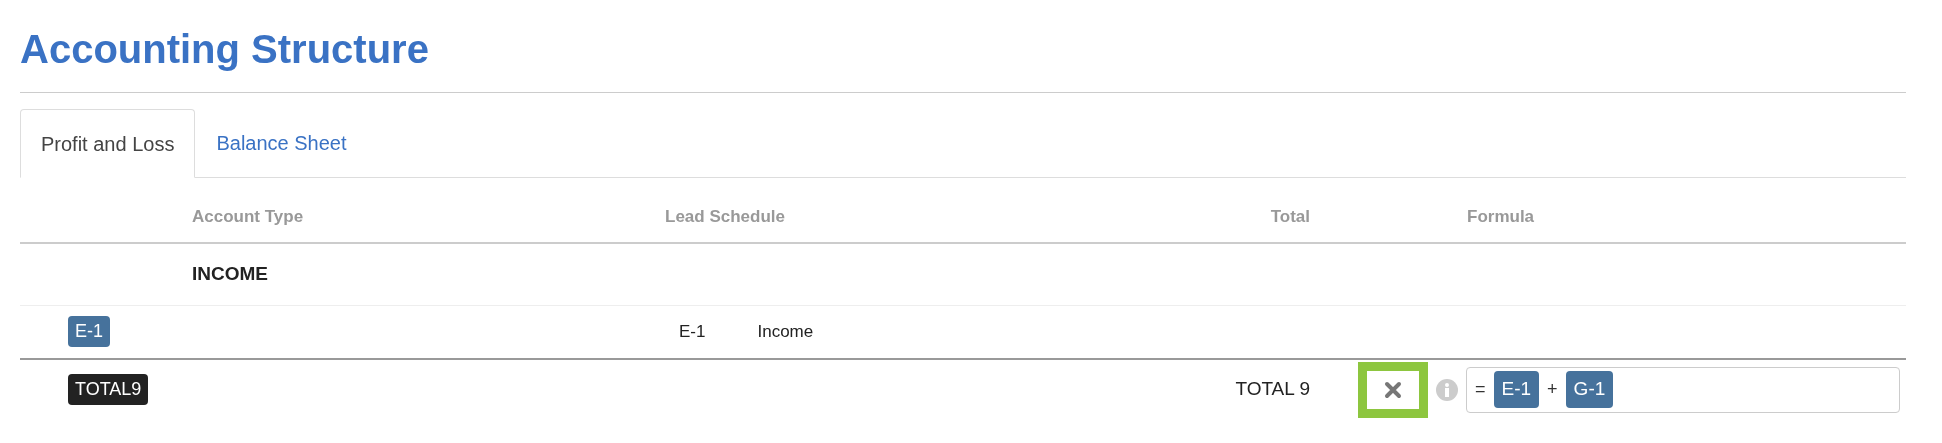 The image size is (1942, 443). I want to click on close-icon, so click(1393, 389).